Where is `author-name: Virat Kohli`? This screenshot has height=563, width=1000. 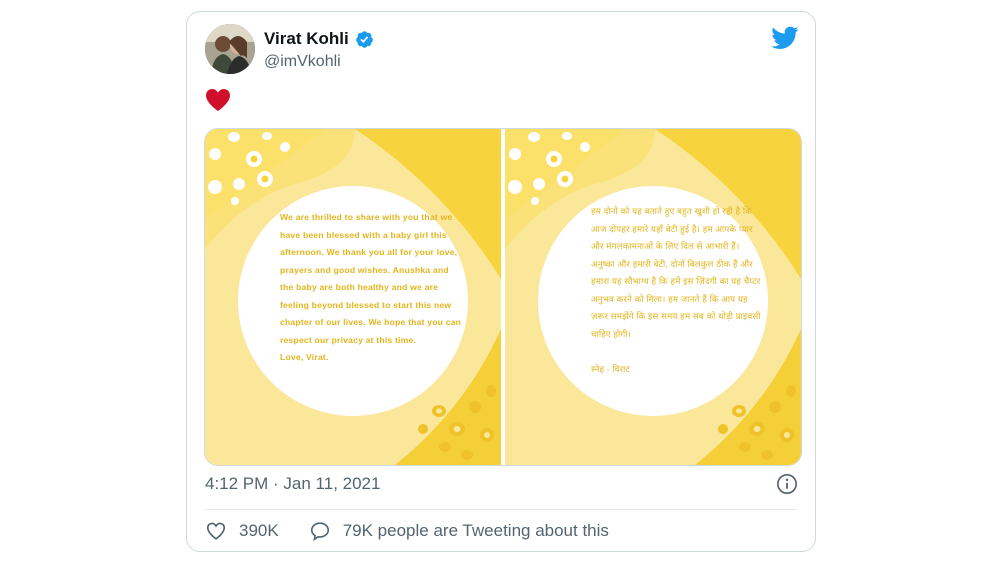
author-name: Virat Kohli is located at coordinates (306, 39).